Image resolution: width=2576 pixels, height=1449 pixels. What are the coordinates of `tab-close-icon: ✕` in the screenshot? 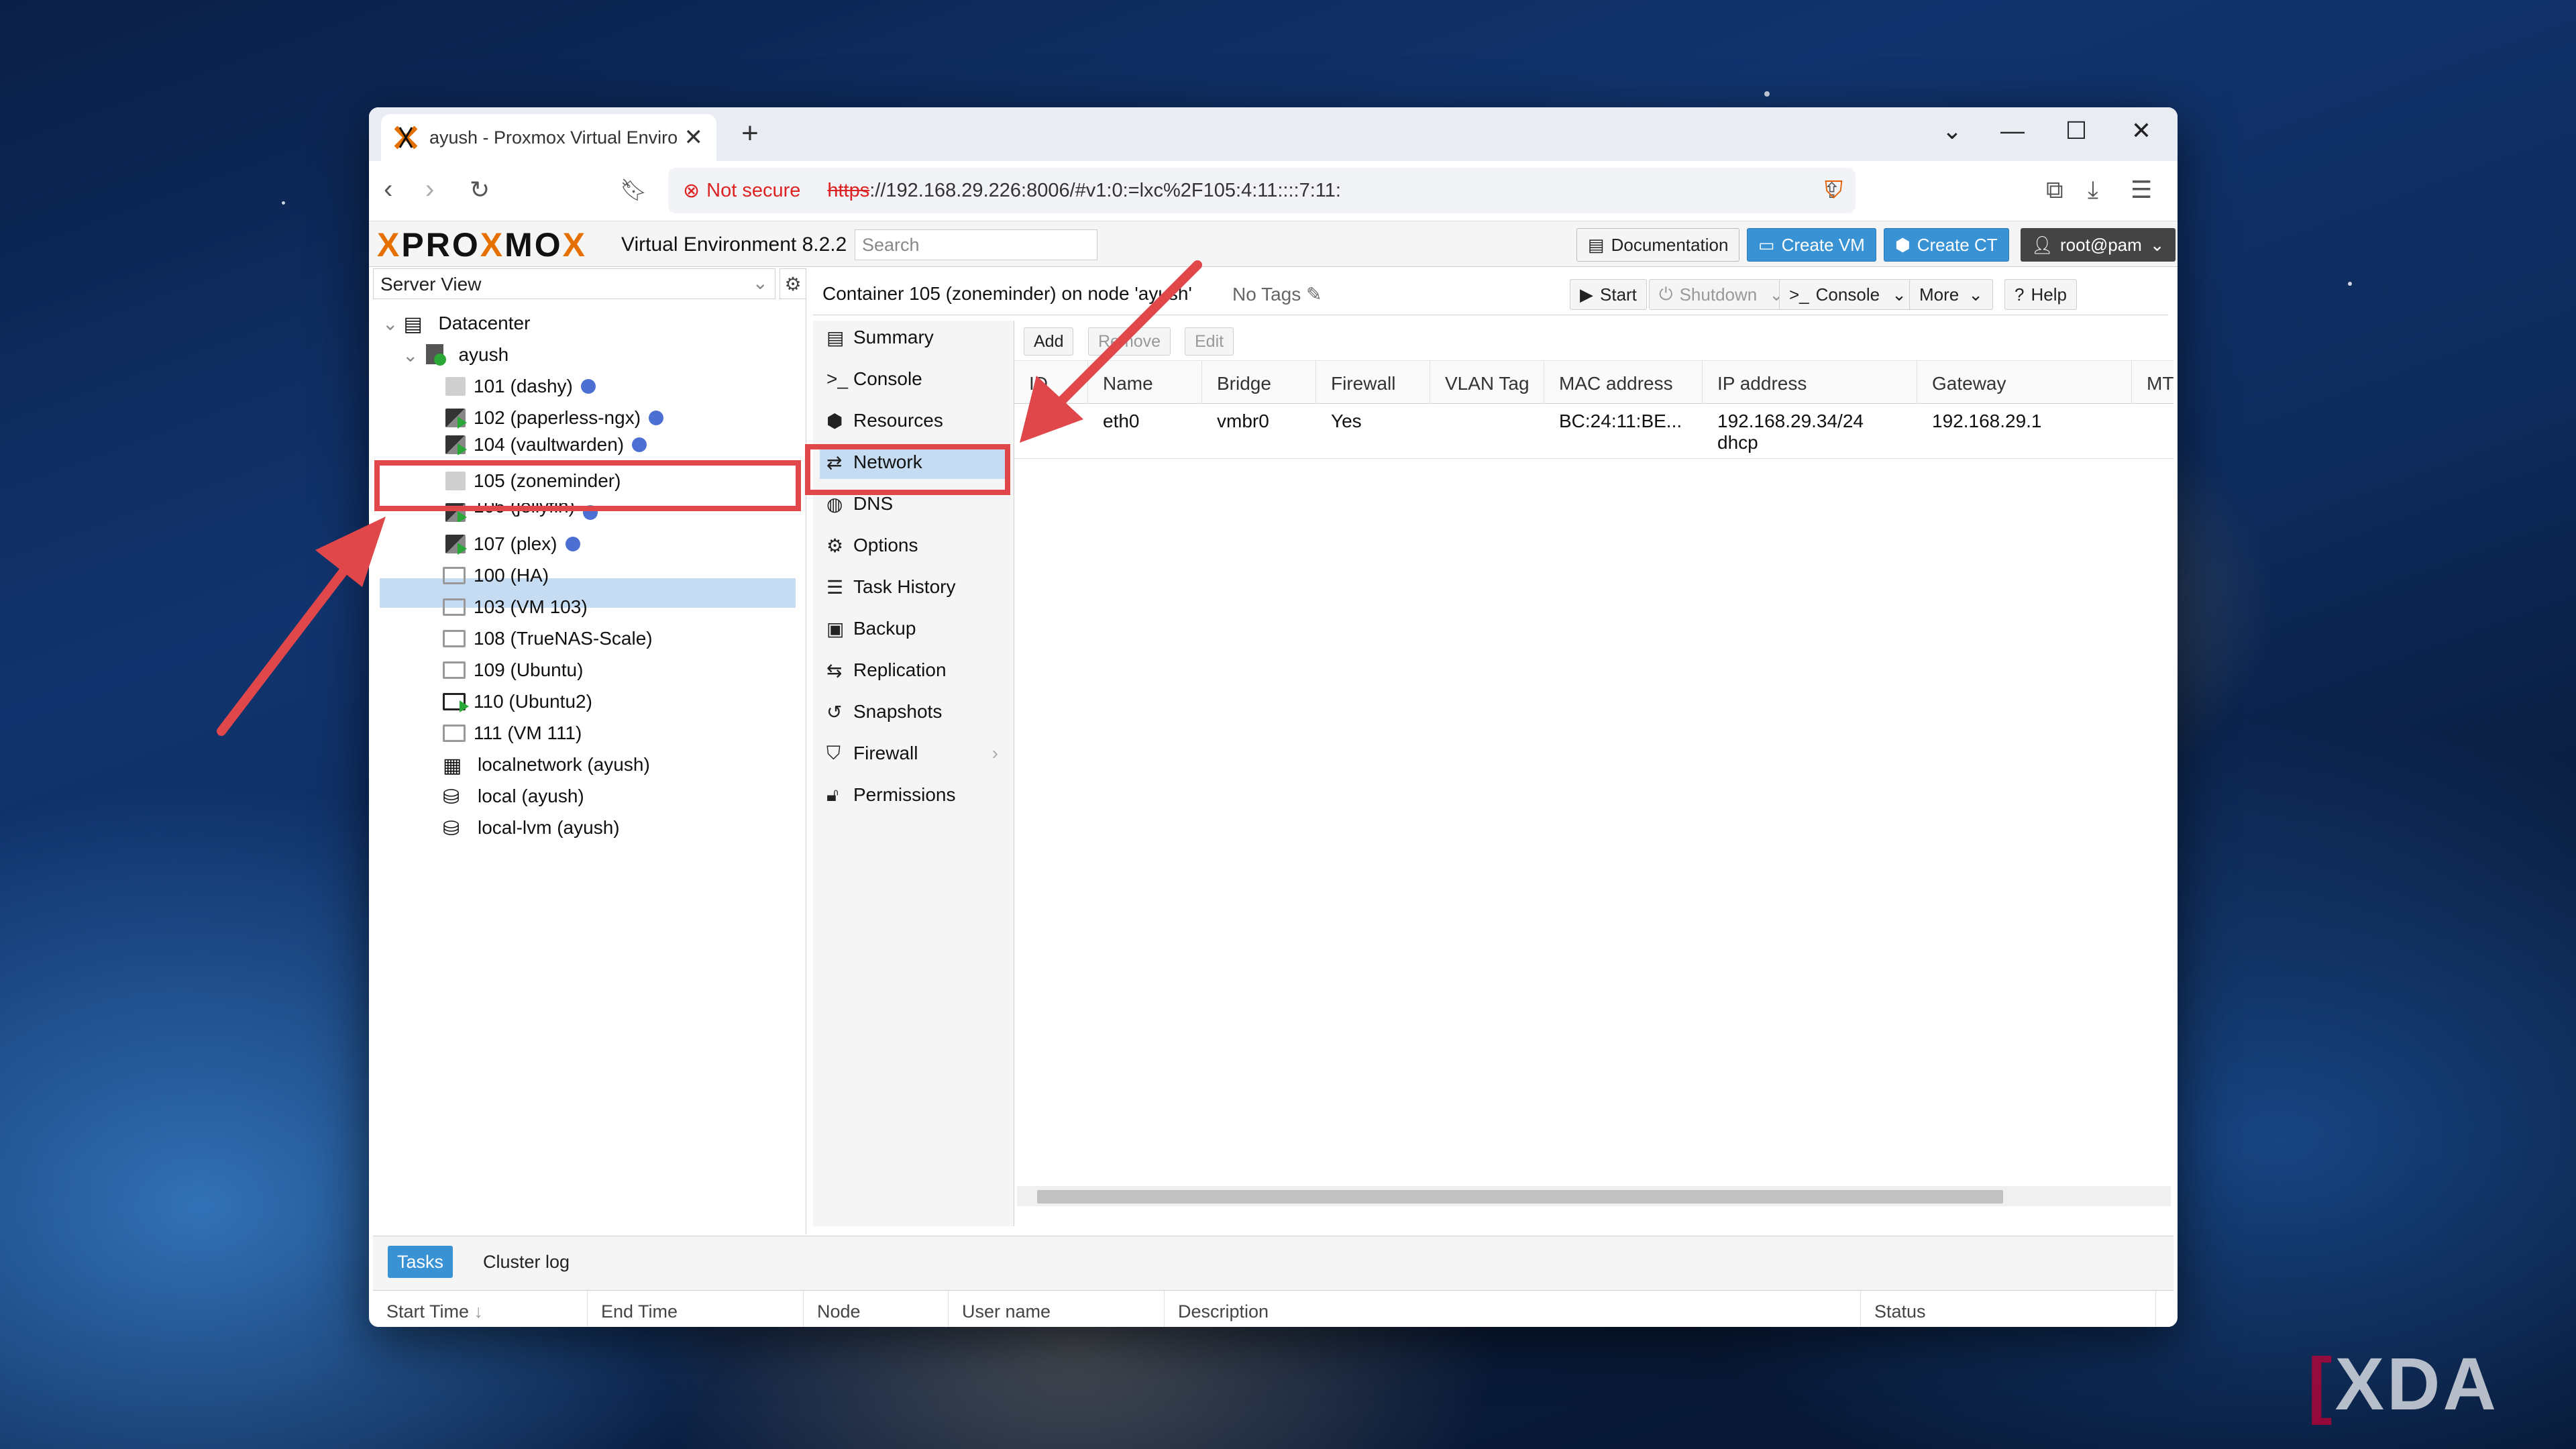 It's located at (694, 137).